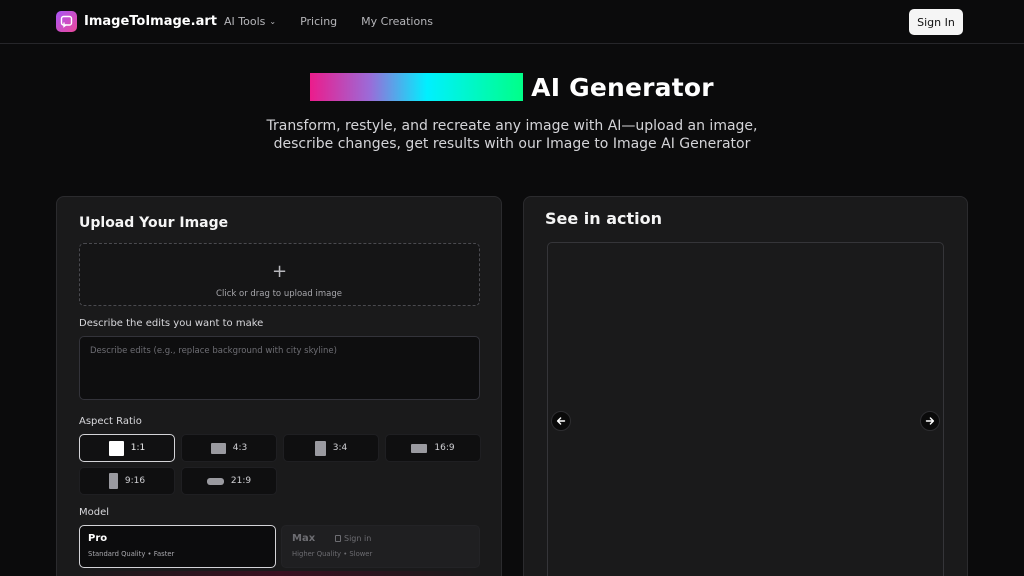 The height and width of the screenshot is (576, 1024). What do you see at coordinates (218, 448) in the screenshot?
I see `landscape-ratio-icon` at bounding box center [218, 448].